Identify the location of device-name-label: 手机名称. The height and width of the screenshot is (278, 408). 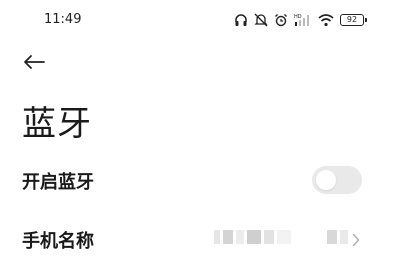
(58, 241).